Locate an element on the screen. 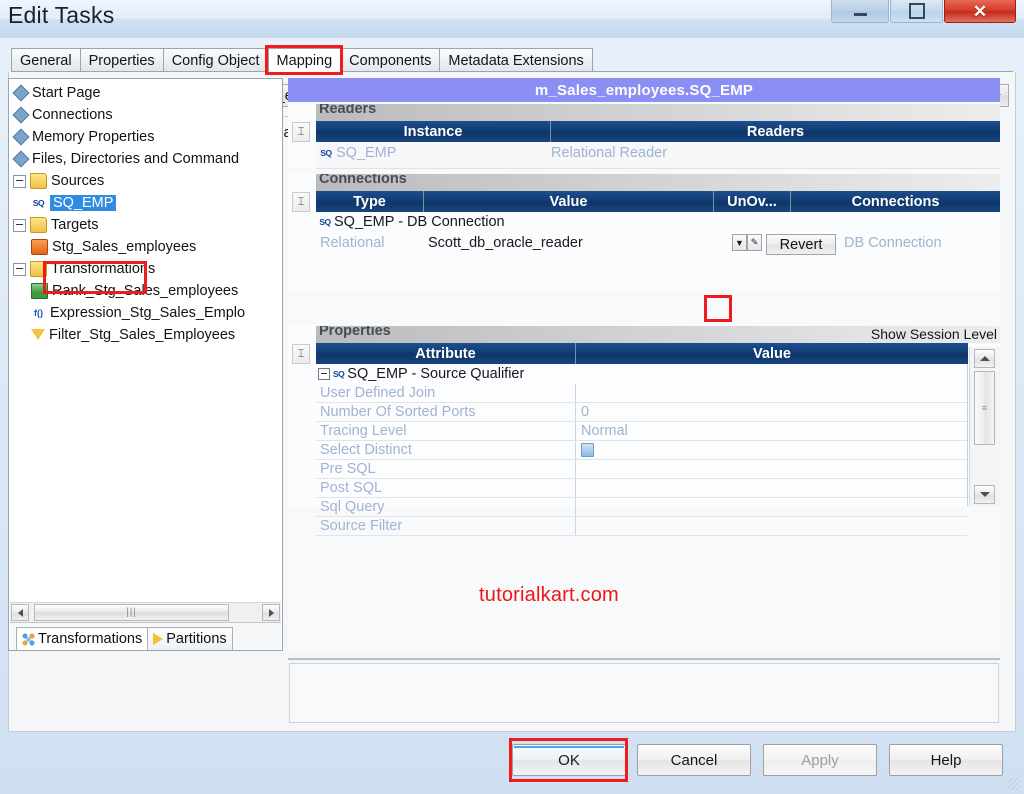  tab-mapping: Mapping is located at coordinates (304, 60).